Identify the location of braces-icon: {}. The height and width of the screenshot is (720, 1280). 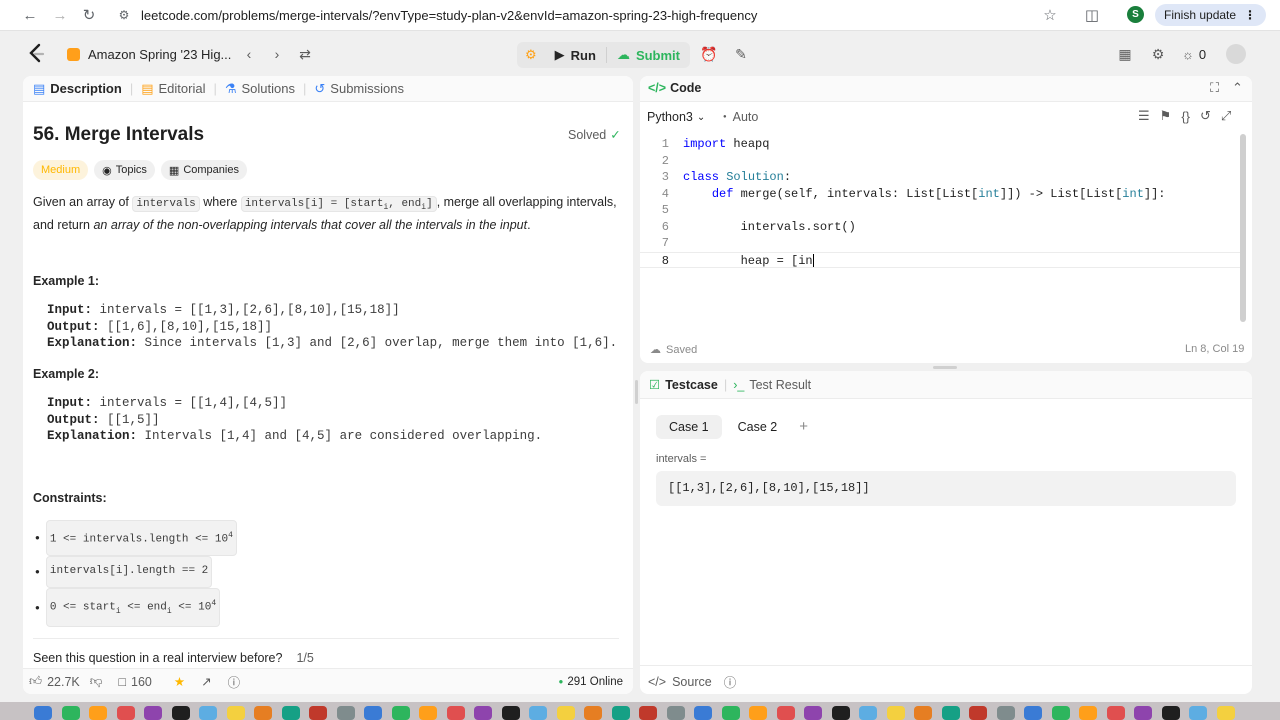
(1185, 116).